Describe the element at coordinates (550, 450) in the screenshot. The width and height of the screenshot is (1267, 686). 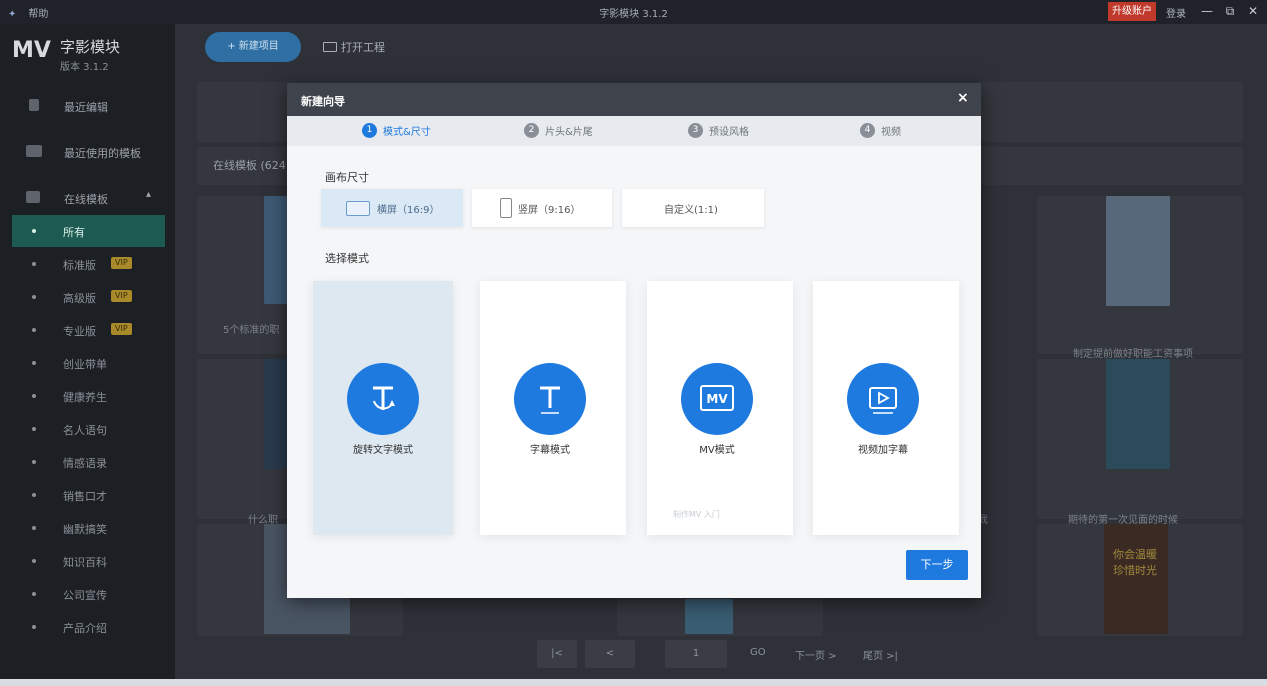
I see `mode-label: 字幕模式` at that location.